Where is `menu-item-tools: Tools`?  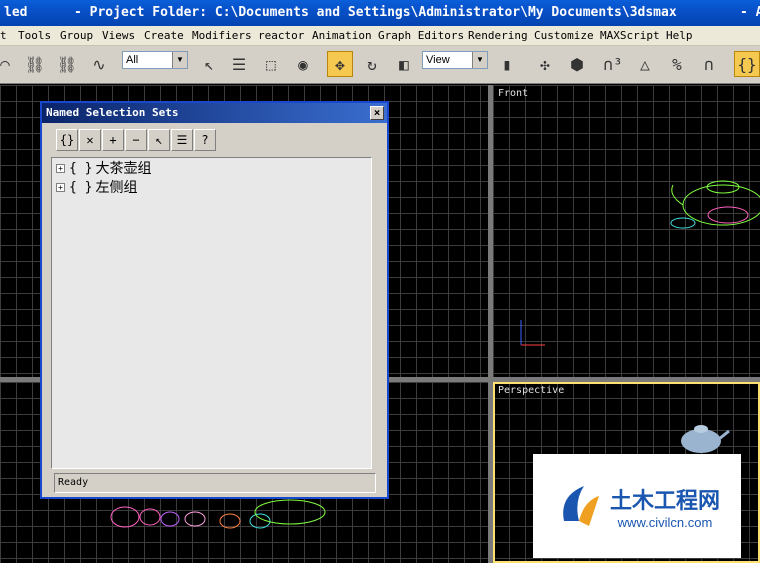 menu-item-tools: Tools is located at coordinates (34, 35).